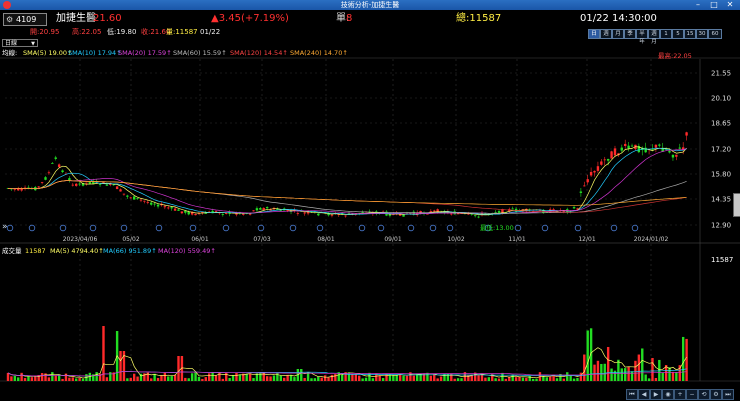  What do you see at coordinates (455, 239) in the screenshot?
I see `date-tick-label: 10/02` at bounding box center [455, 239].